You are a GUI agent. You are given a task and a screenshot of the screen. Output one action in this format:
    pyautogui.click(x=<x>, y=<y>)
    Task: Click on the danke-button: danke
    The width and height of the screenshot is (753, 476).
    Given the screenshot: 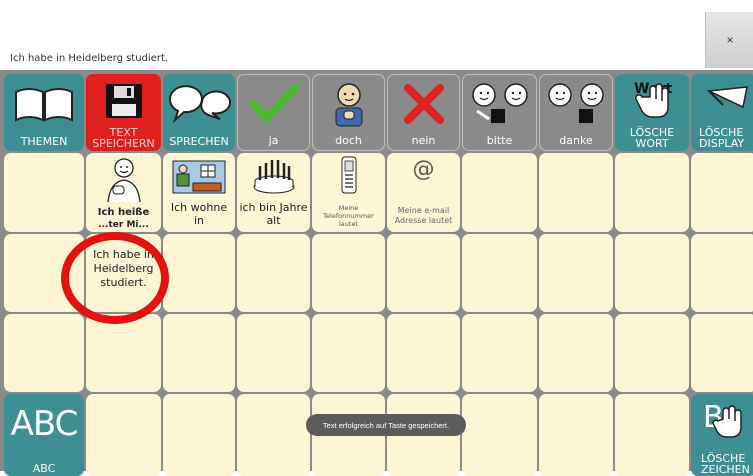 What is the action you would take?
    pyautogui.click(x=576, y=112)
    